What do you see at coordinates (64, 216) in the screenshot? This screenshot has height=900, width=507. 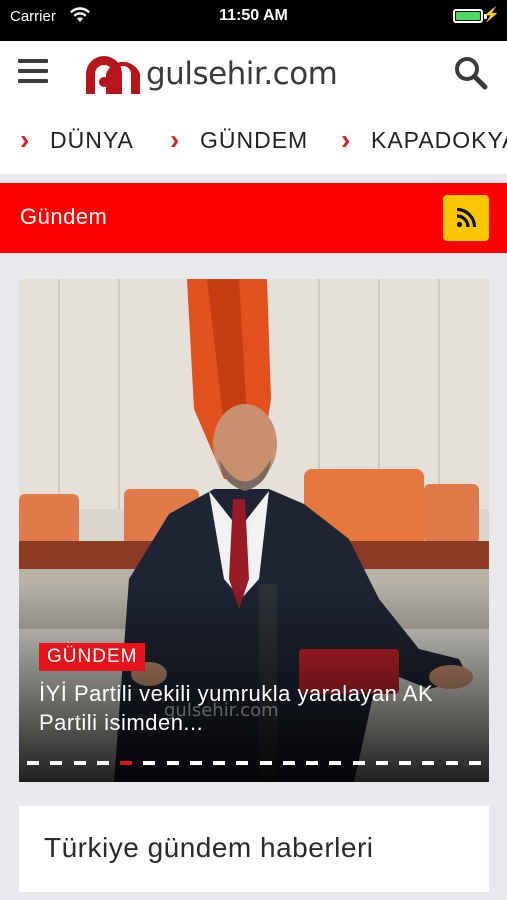 I see `section-title: Gündem` at bounding box center [64, 216].